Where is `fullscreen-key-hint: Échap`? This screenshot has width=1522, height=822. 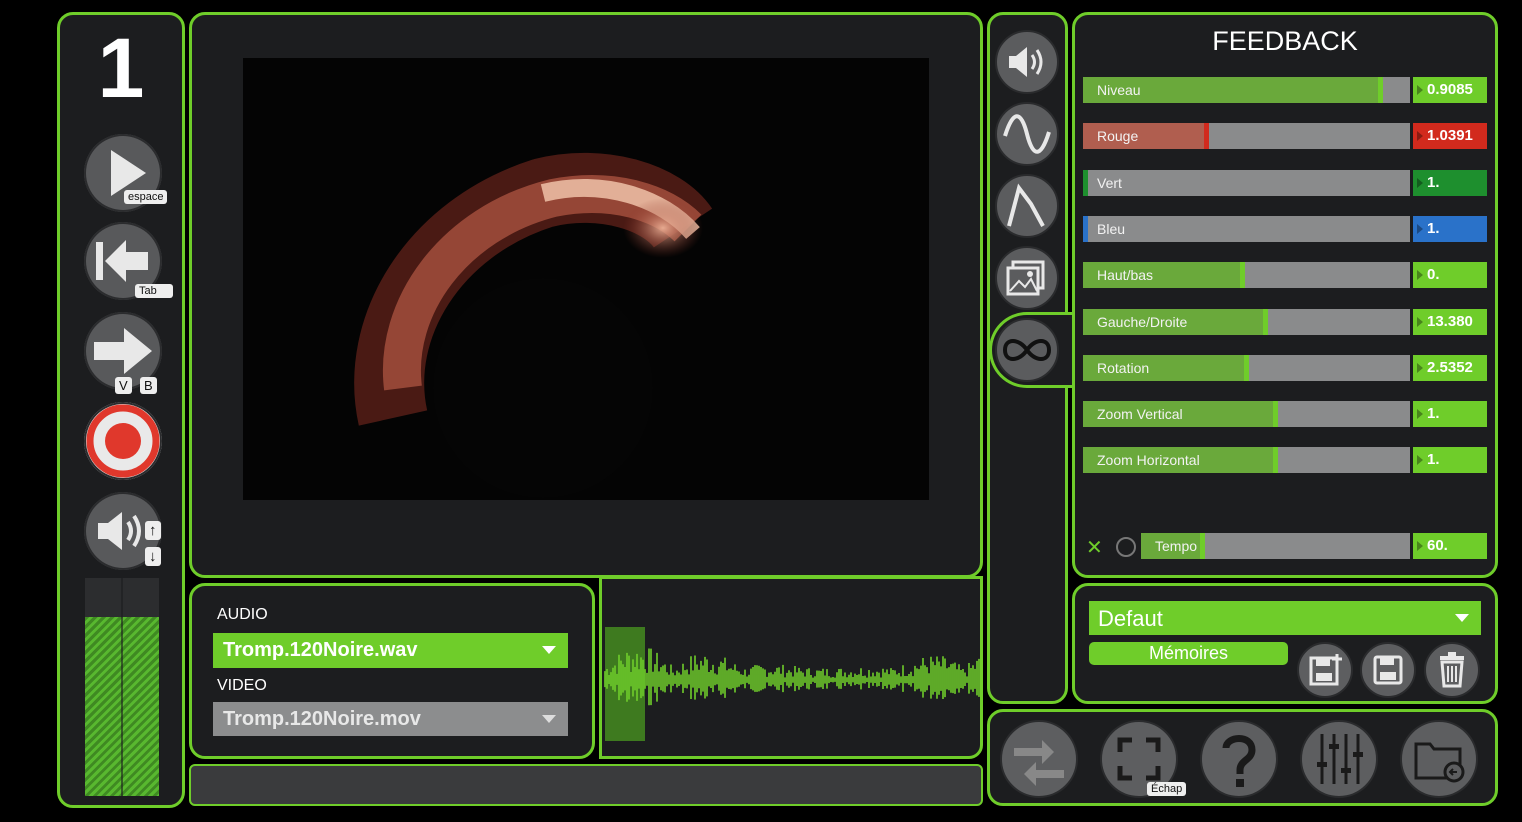 fullscreen-key-hint: Échap is located at coordinates (1167, 789).